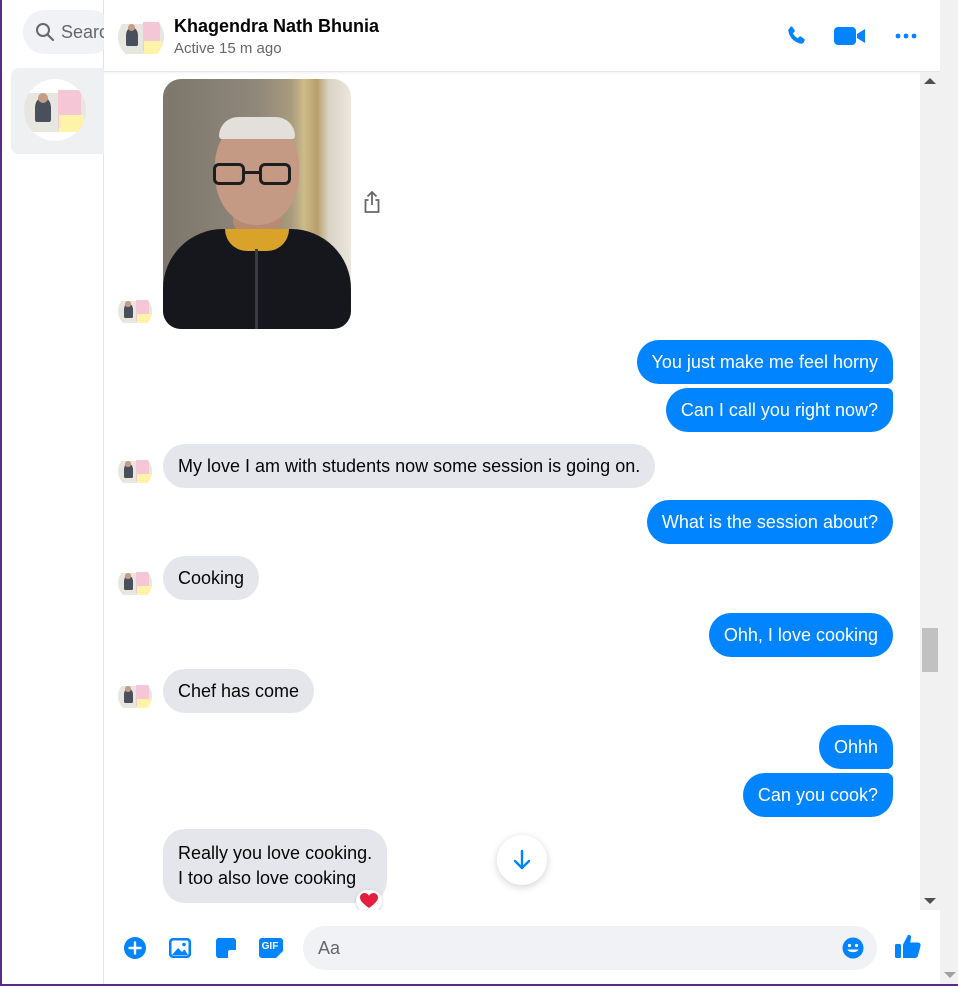 The image size is (958, 986). I want to click on image-icon, so click(180, 948).